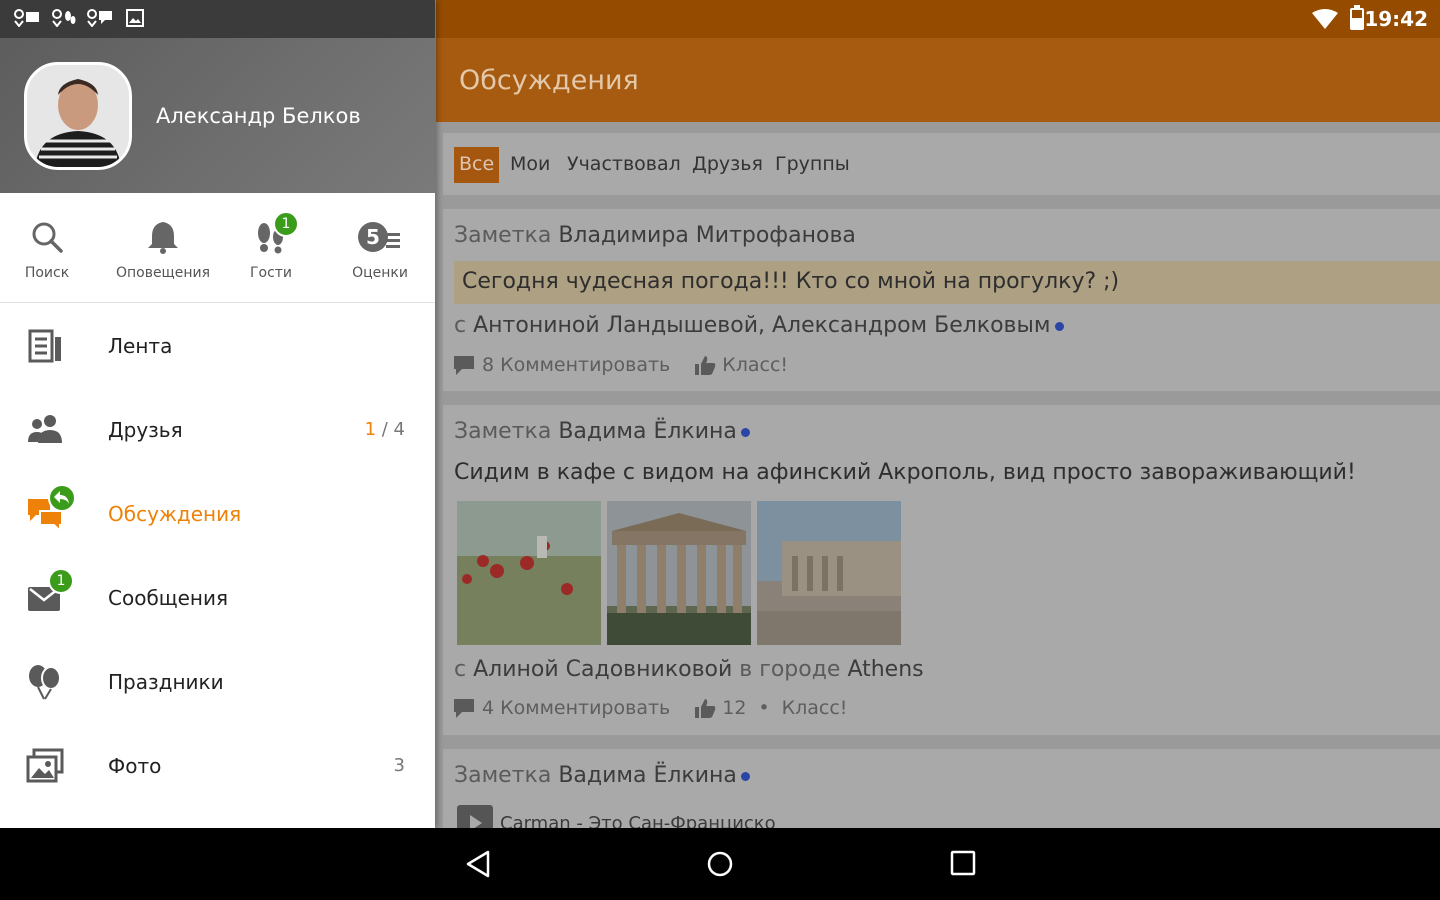 The image size is (1440, 900). I want to click on recents-icon, so click(963, 863).